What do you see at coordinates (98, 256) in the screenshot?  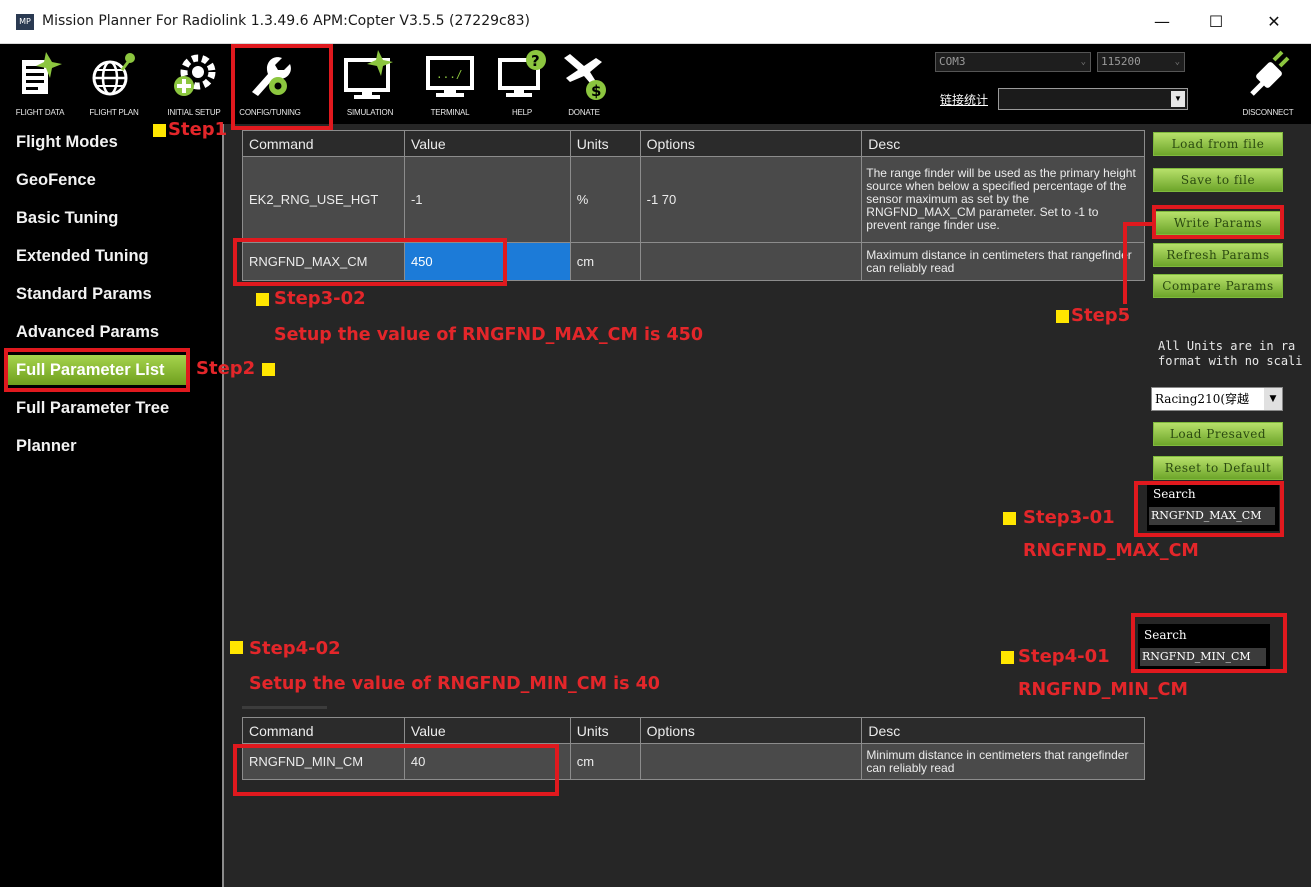 I see `sidebar-item-extended-tuning: Extended Tuning` at bounding box center [98, 256].